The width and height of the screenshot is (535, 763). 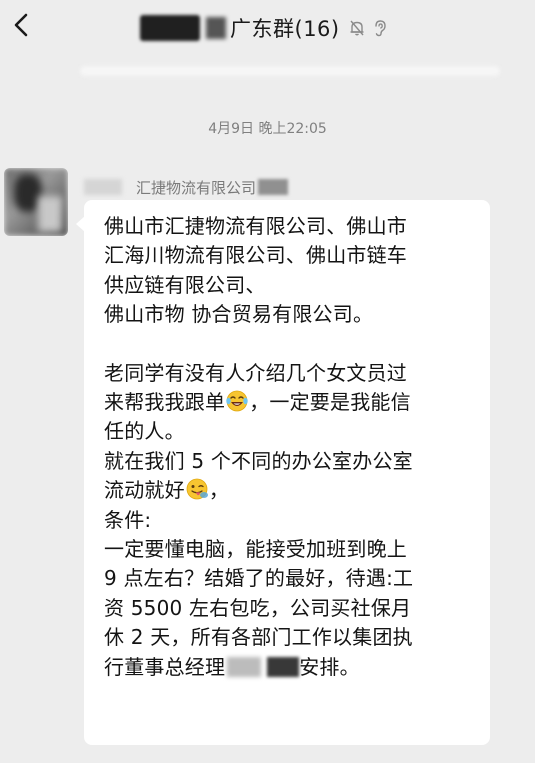 I want to click on message-text: 流动就好, so click(x=144, y=490).